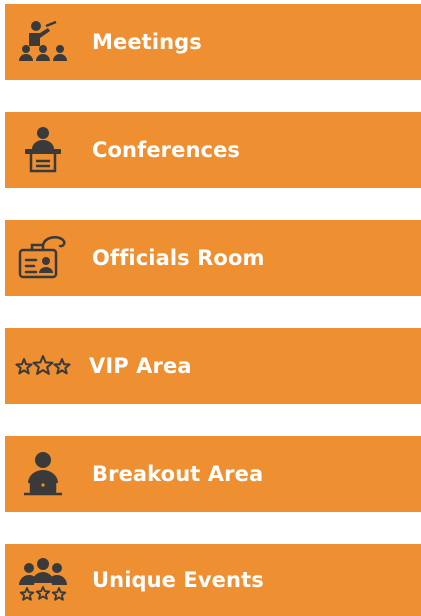 This screenshot has height=616, width=421. I want to click on officials-room-label: Officials Room, so click(178, 258).